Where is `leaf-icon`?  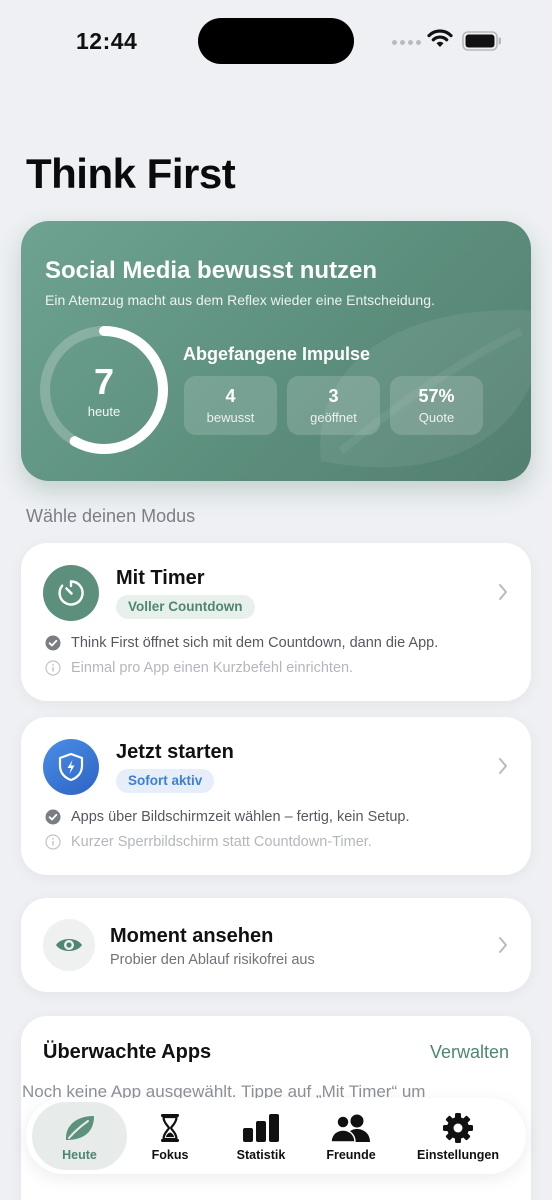
leaf-icon is located at coordinates (80, 1128).